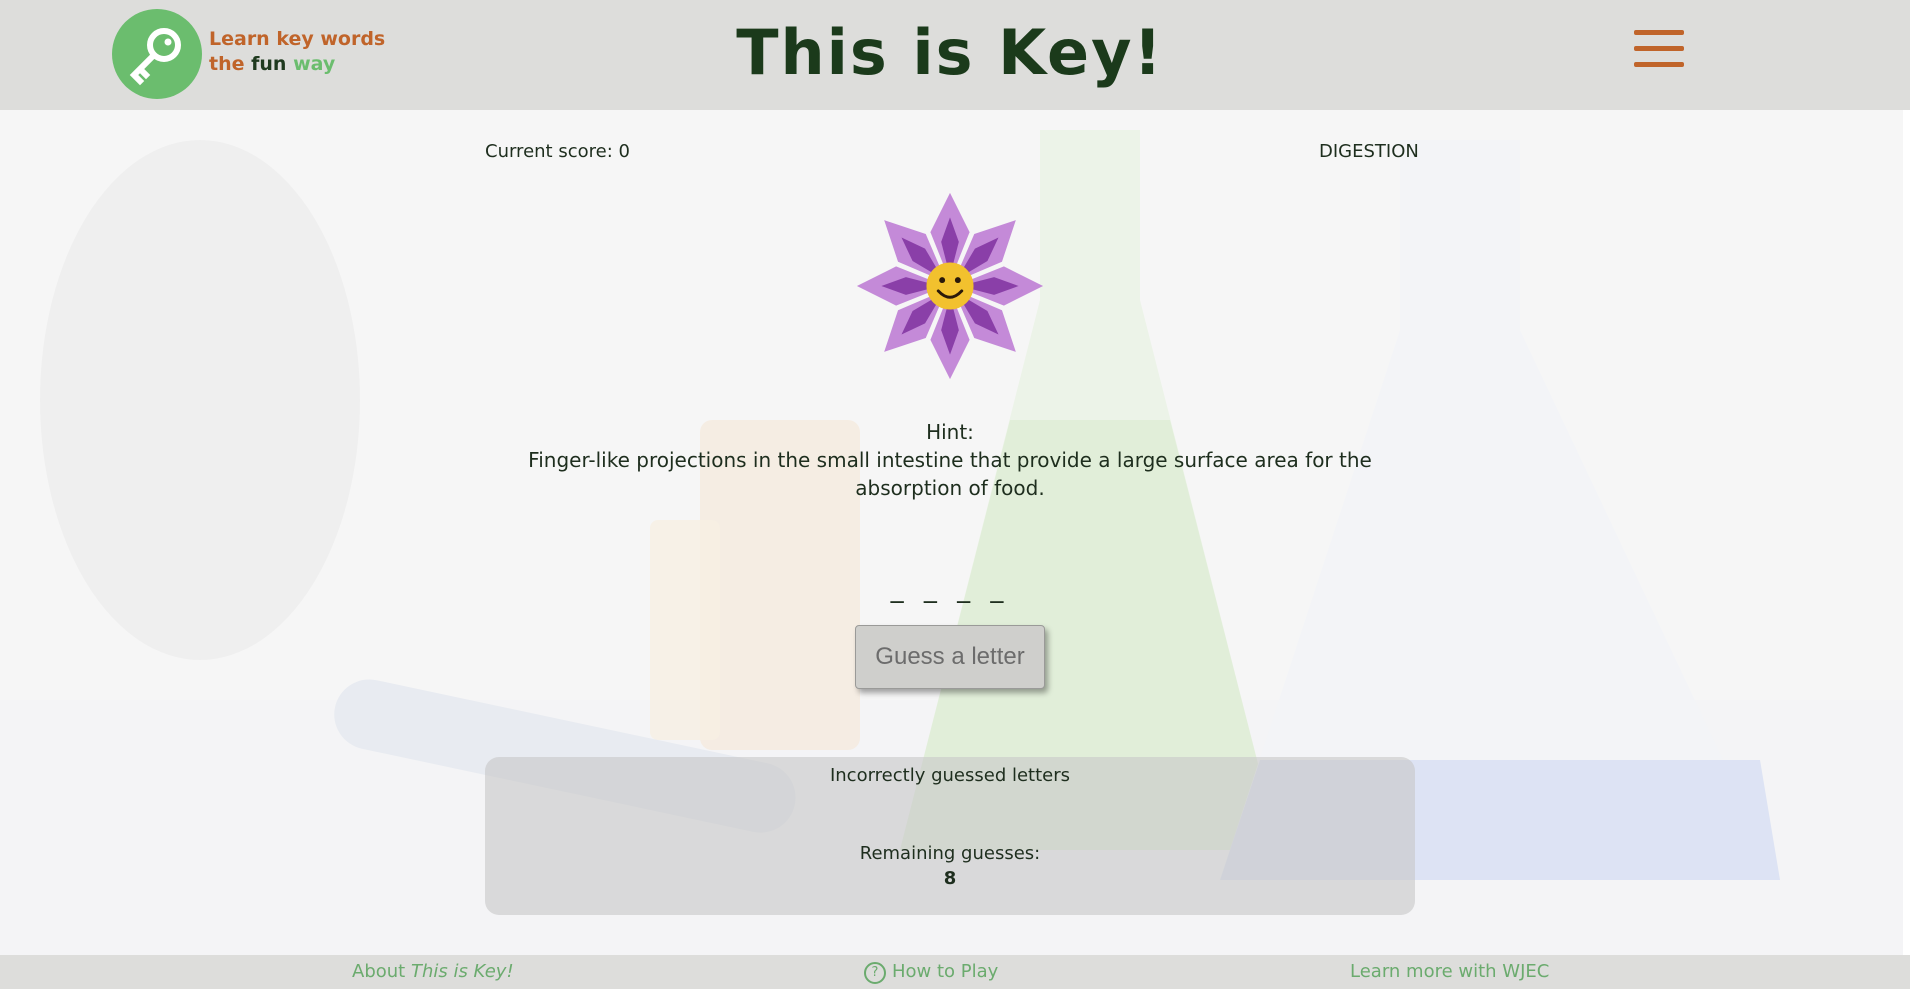  Describe the element at coordinates (945, 971) in the screenshot. I see `how-to-play-label: How to Play` at that location.